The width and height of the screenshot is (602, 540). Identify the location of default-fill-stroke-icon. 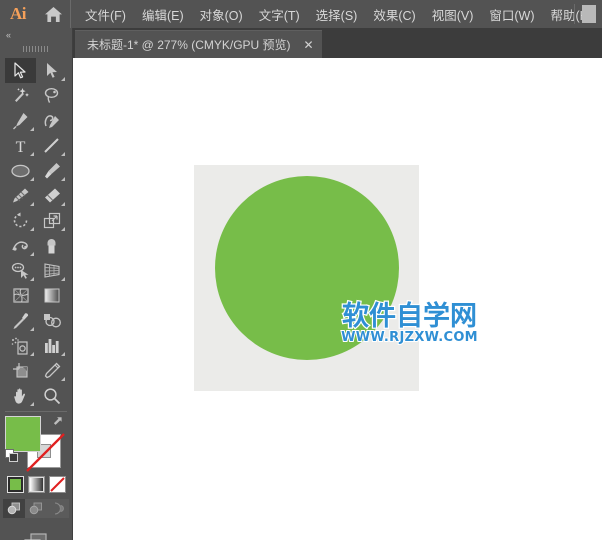
(12, 458).